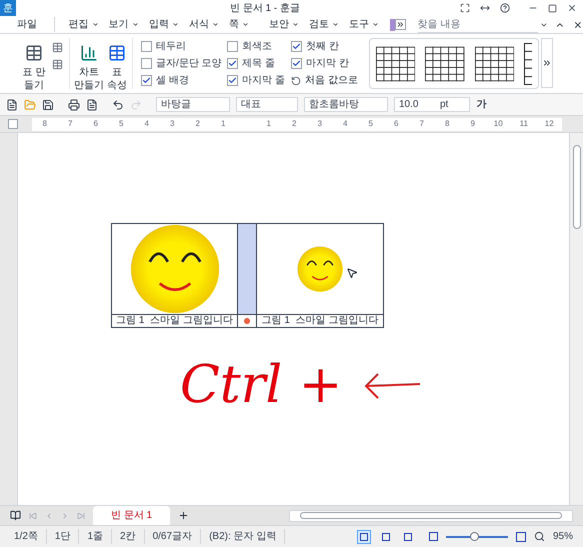 This screenshot has width=583, height=547. What do you see at coordinates (505, 8) in the screenshot?
I see `help-icon` at bounding box center [505, 8].